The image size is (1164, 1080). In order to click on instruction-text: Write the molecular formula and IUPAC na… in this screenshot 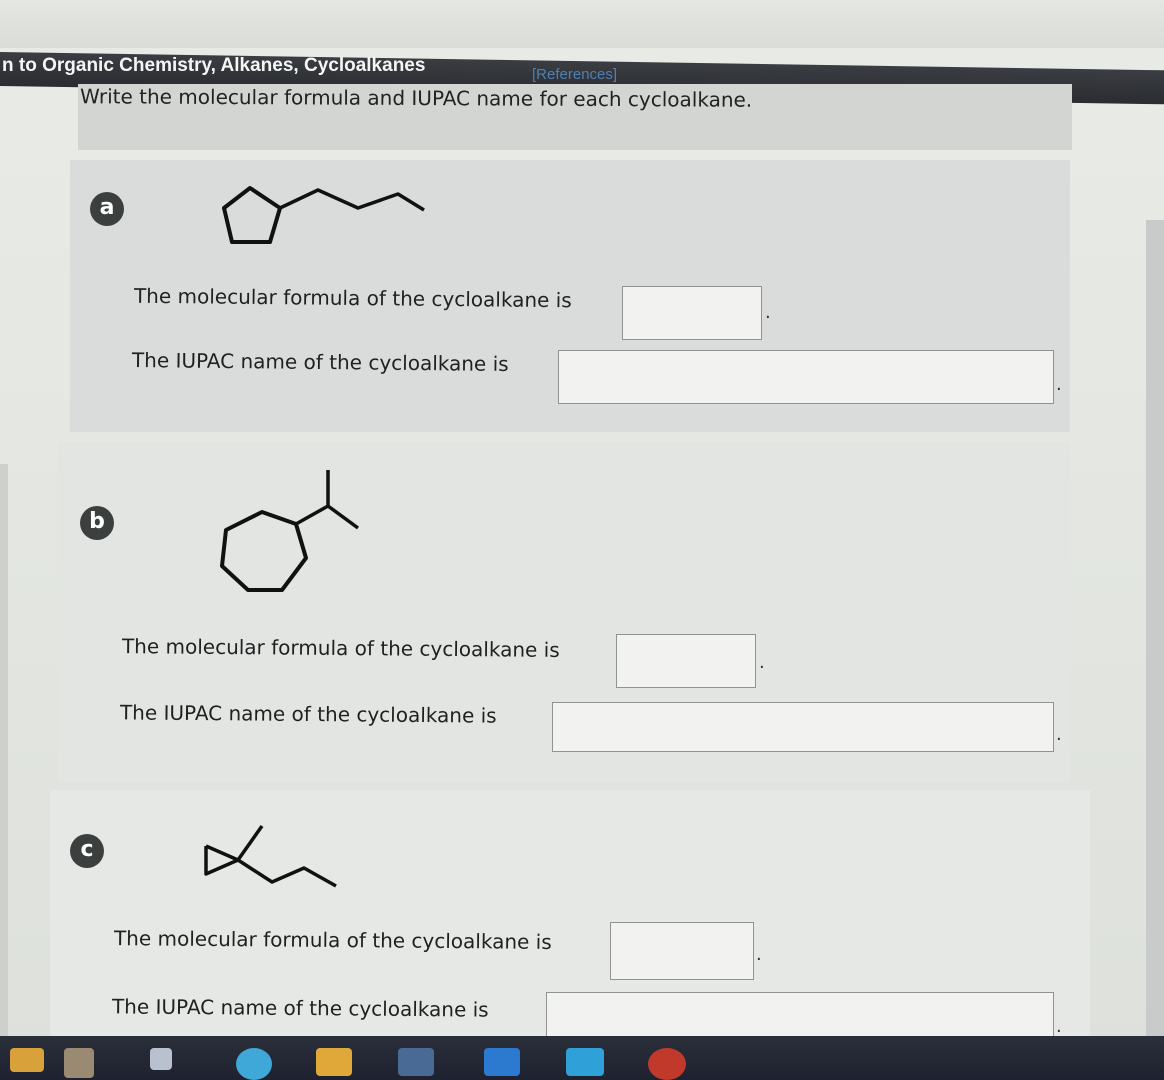, I will do `click(416, 98)`.